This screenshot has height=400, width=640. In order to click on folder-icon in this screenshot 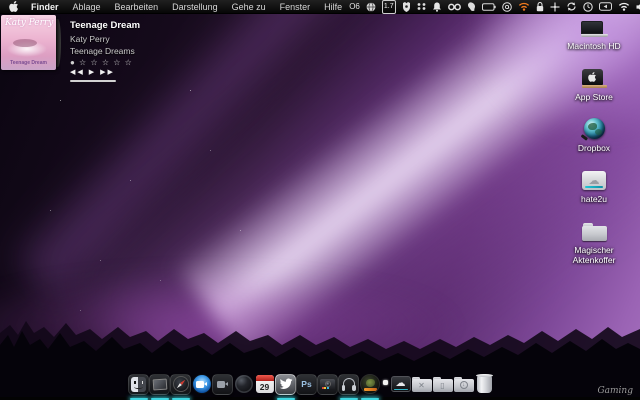, I will do `click(594, 229)`.